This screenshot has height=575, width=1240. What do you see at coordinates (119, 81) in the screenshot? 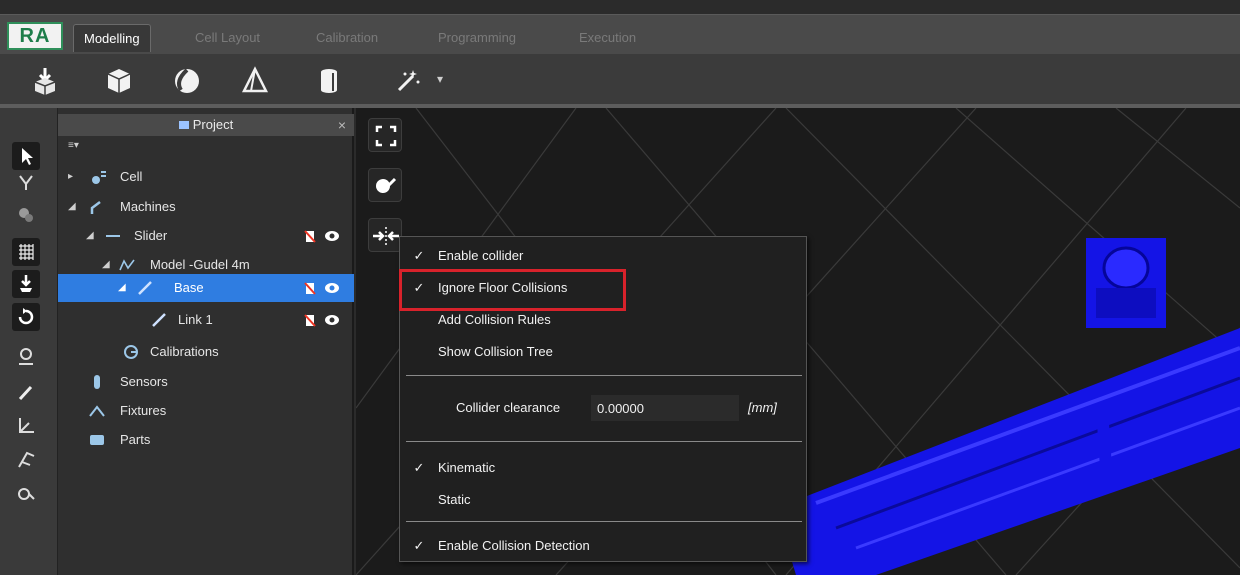
I see `cube-icon` at bounding box center [119, 81].